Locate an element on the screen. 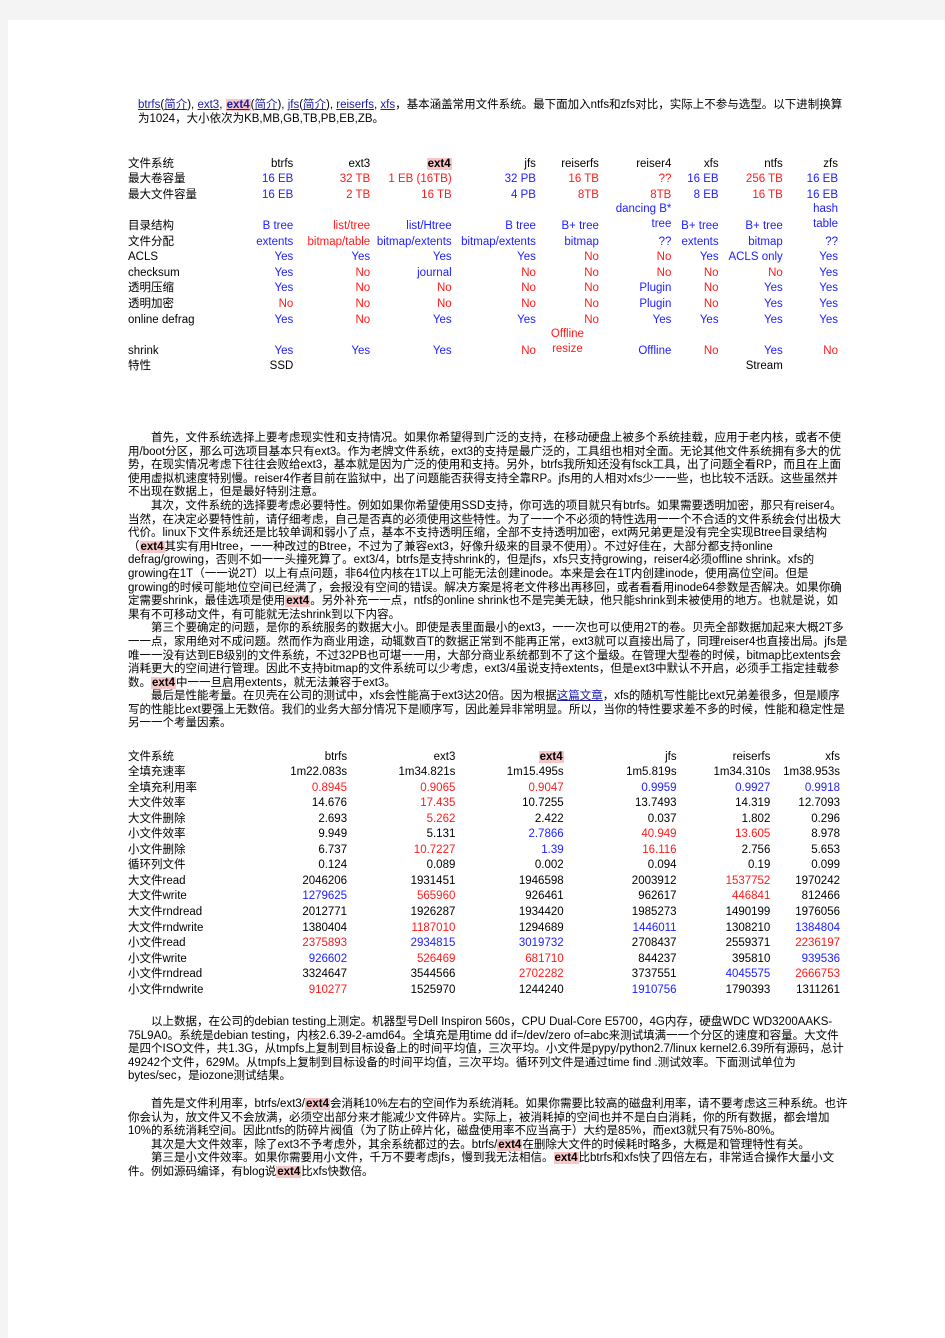 The width and height of the screenshot is (945, 1338). metric-value: 4045575 is located at coordinates (748, 974).